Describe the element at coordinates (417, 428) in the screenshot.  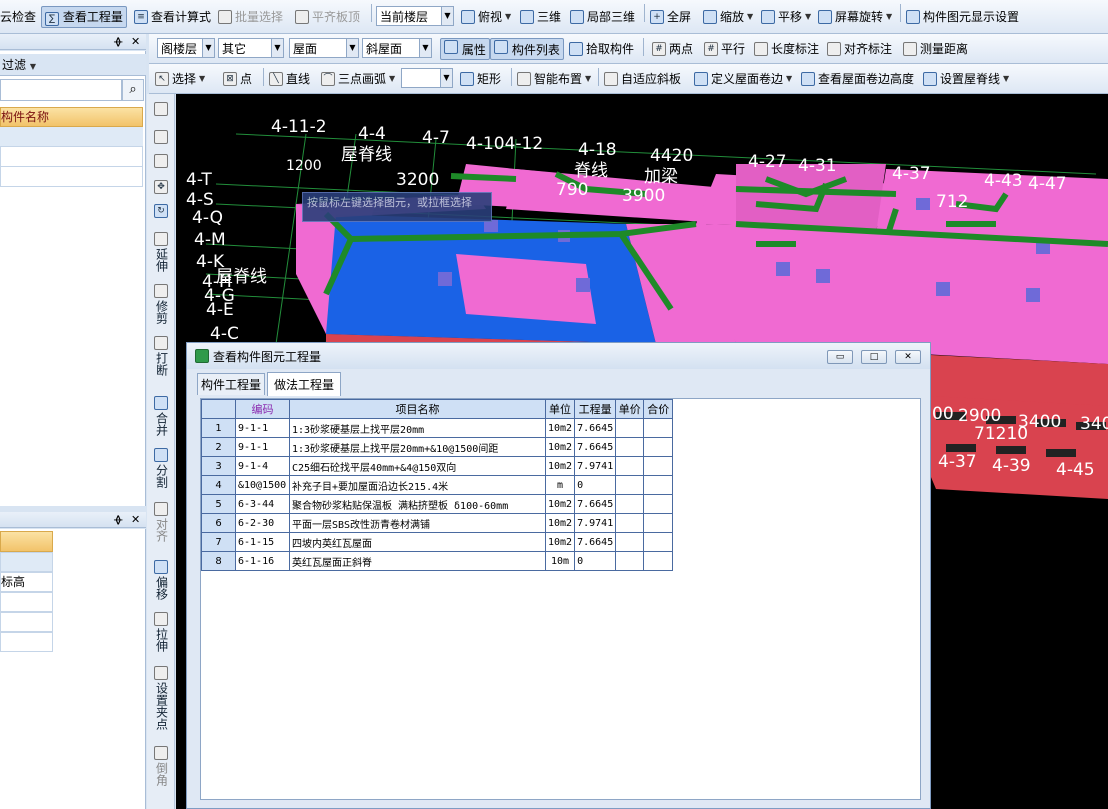
I see `name-cell: 1:3砂浆硬基层上找平层20mm` at that location.